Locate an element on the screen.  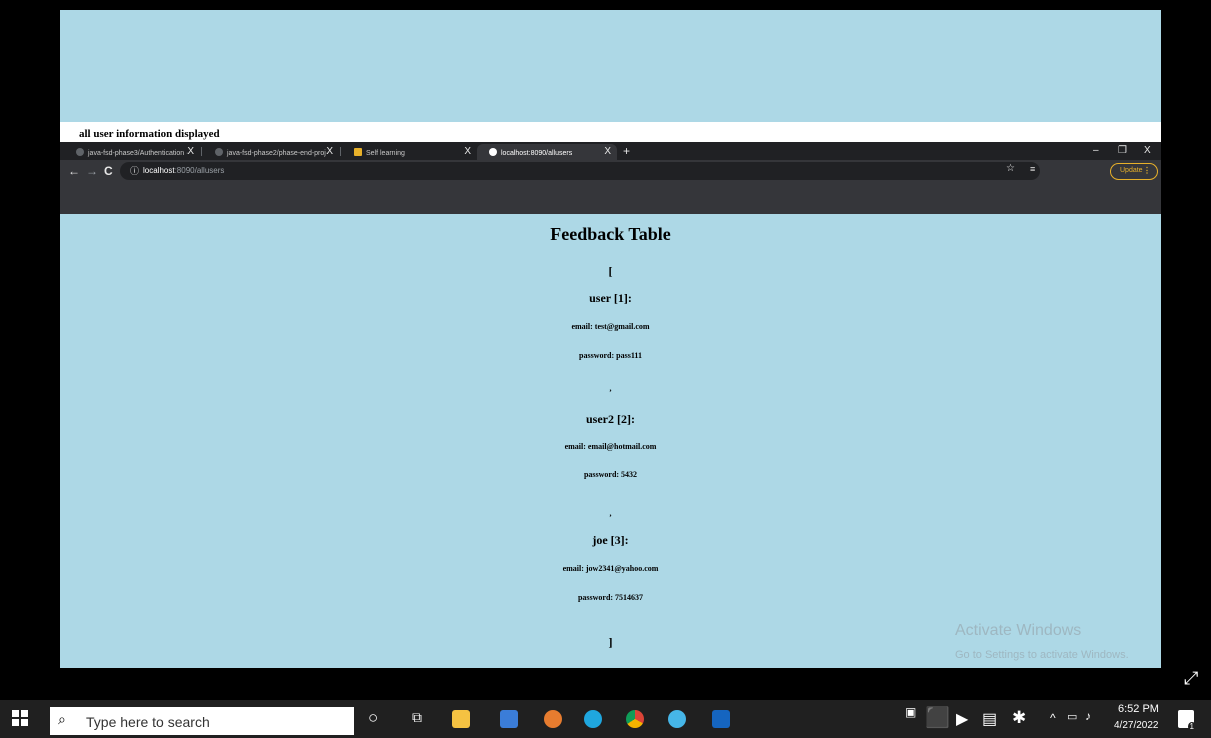
url-host: localhost is located at coordinates (159, 170).